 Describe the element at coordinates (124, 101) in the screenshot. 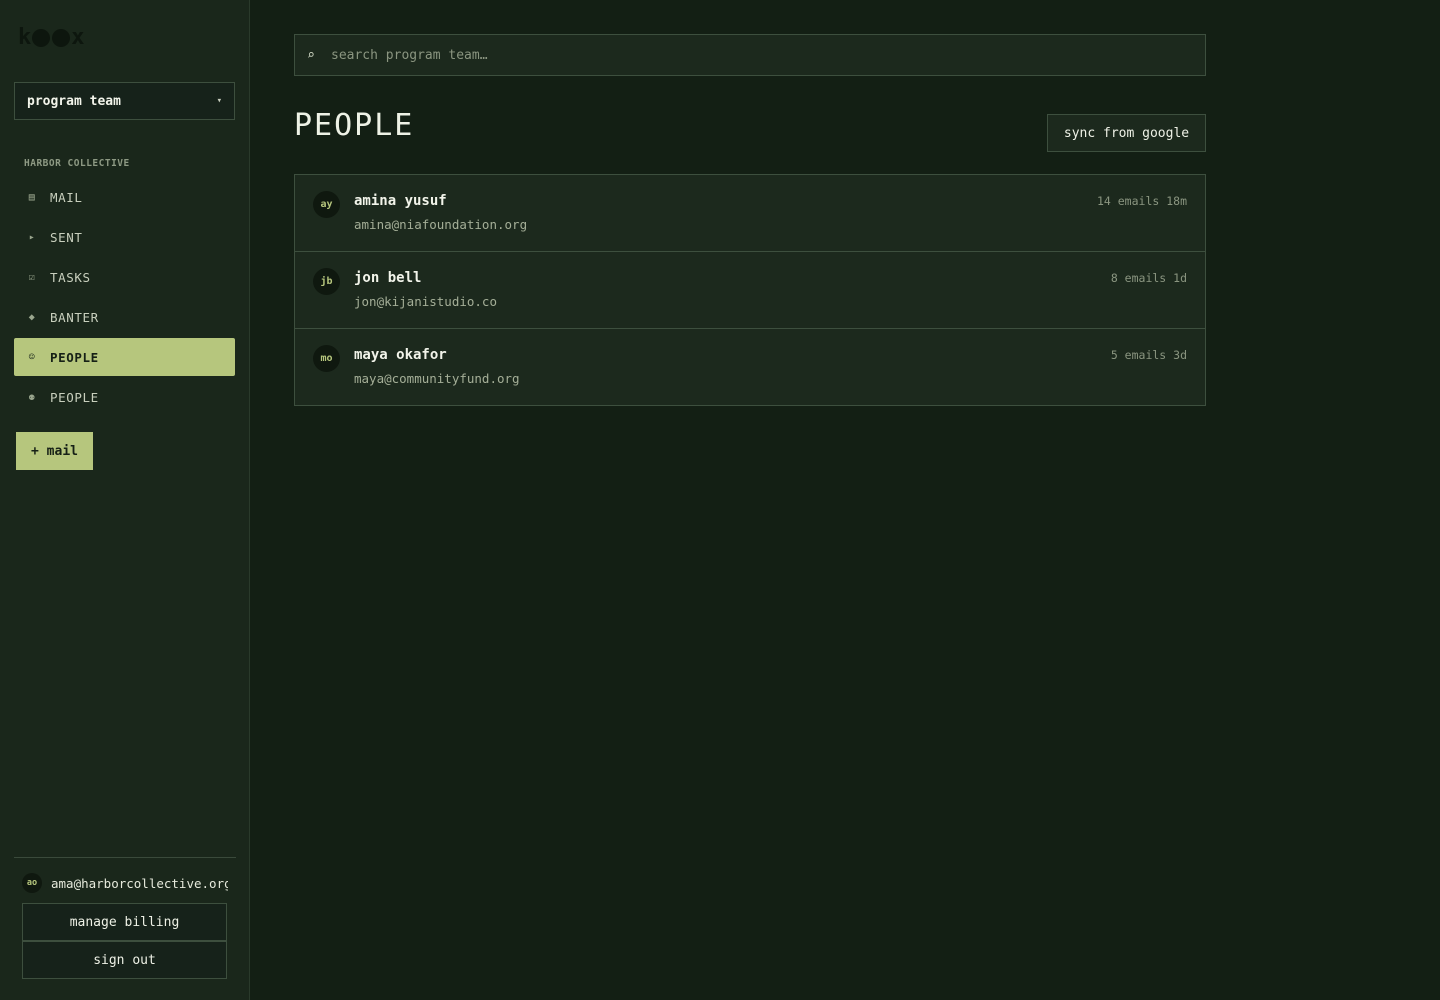

I see `team-selector: program team ▾` at that location.